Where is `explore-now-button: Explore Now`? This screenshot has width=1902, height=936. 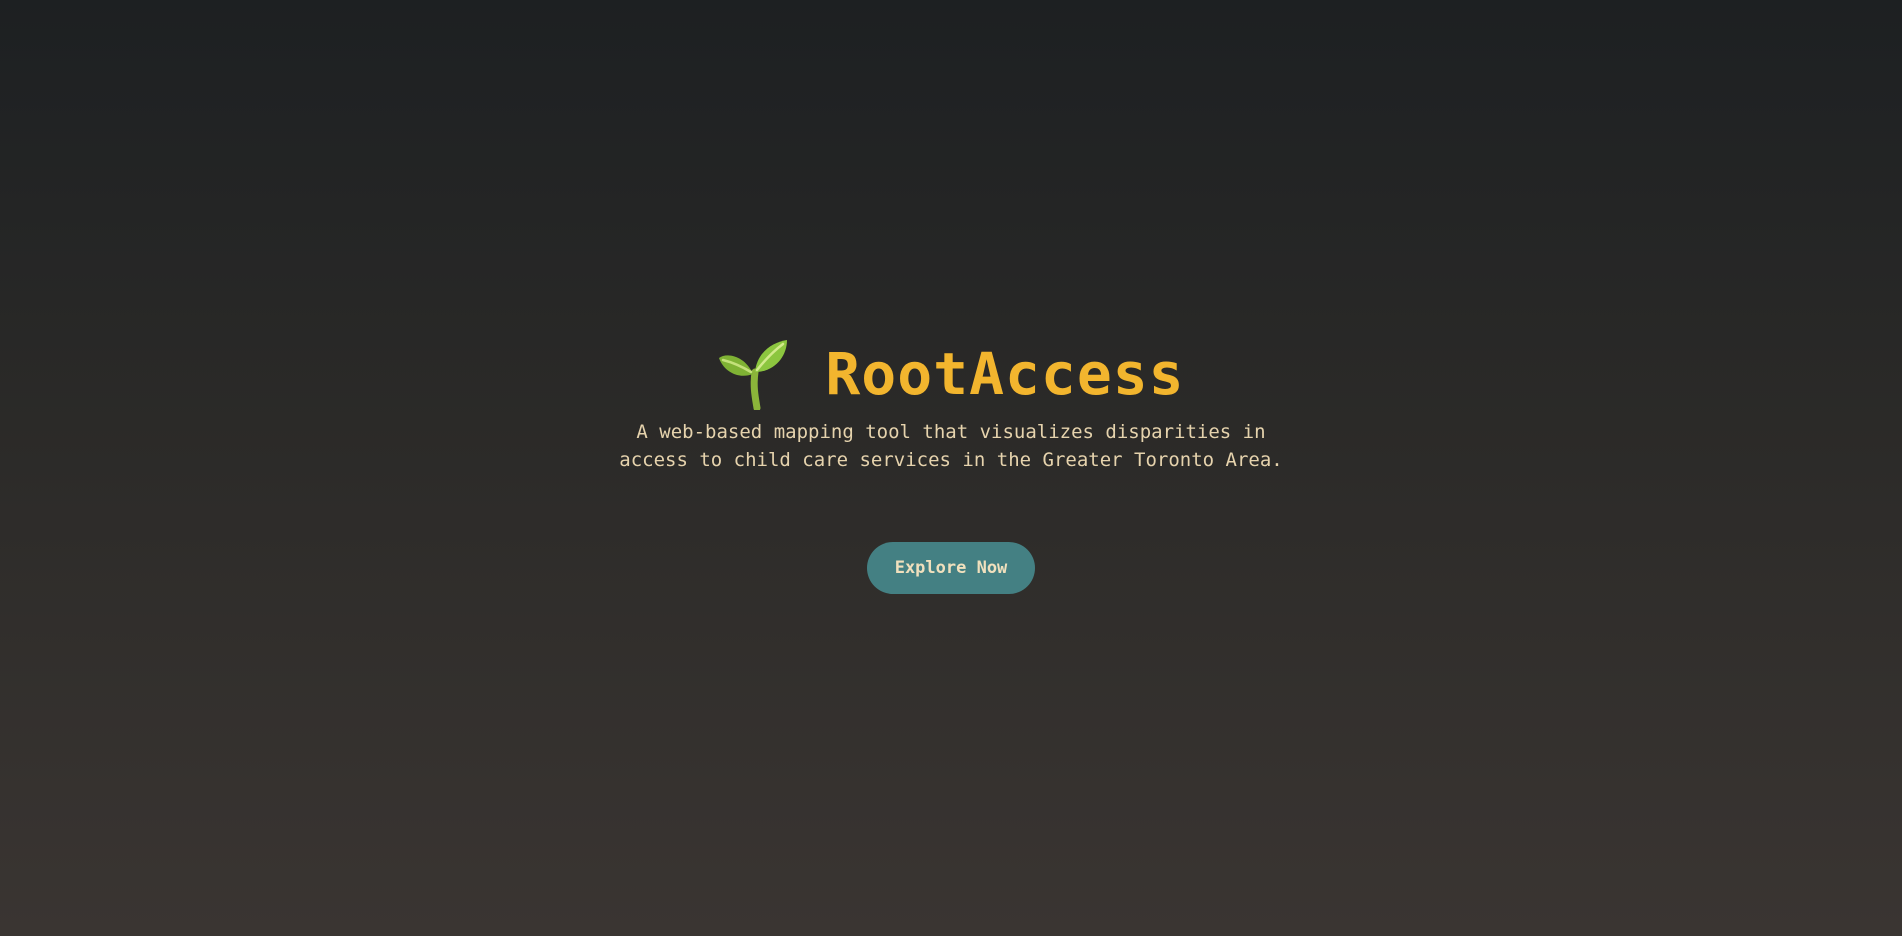 explore-now-button: Explore Now is located at coordinates (951, 568).